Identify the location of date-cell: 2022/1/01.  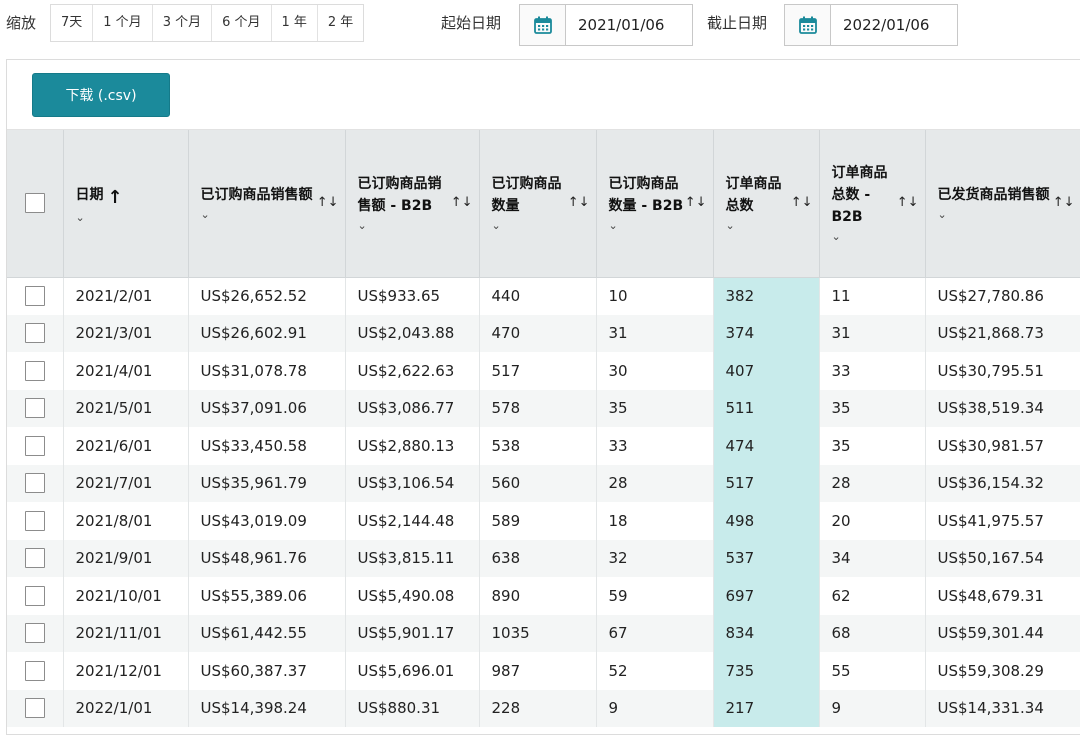
(126, 708).